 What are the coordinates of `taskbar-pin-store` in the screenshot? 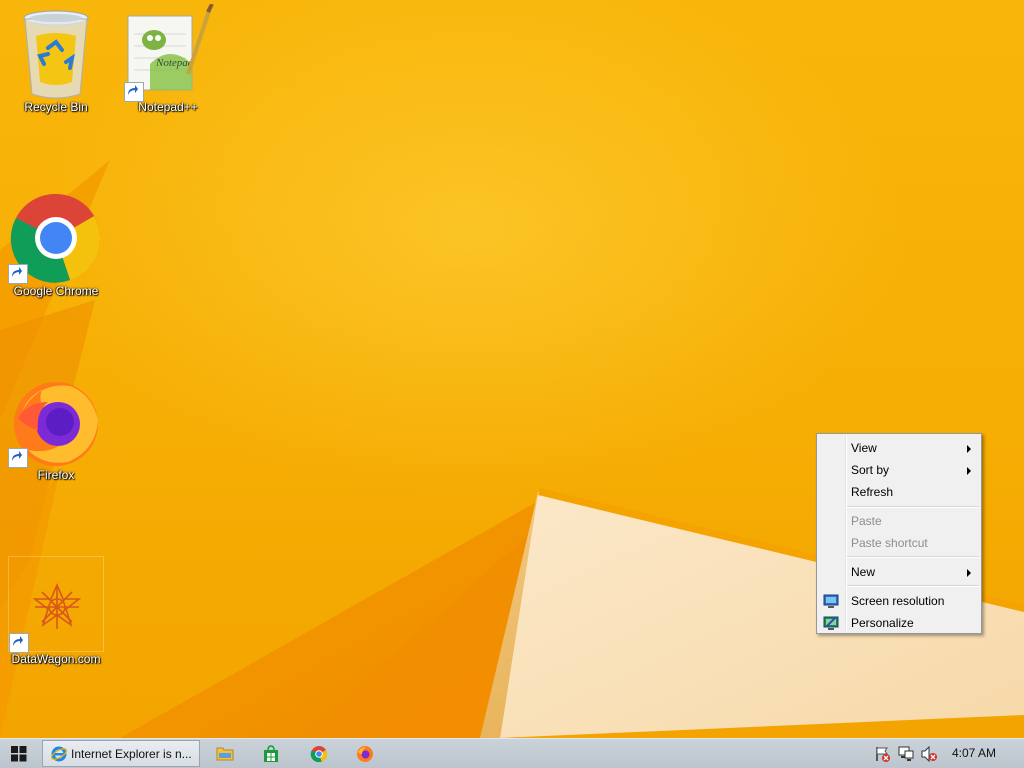 It's located at (270, 753).